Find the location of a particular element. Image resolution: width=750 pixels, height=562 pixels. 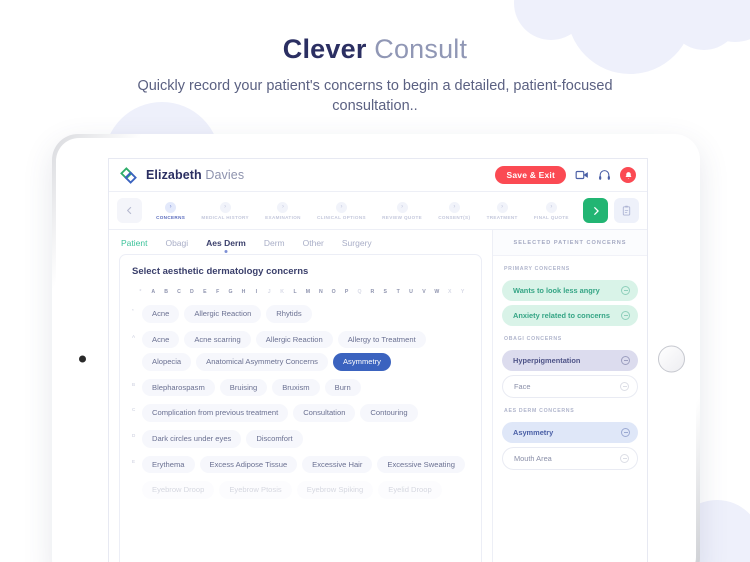

selected-concern-item: Hyperpigmentation is located at coordinates (570, 360).